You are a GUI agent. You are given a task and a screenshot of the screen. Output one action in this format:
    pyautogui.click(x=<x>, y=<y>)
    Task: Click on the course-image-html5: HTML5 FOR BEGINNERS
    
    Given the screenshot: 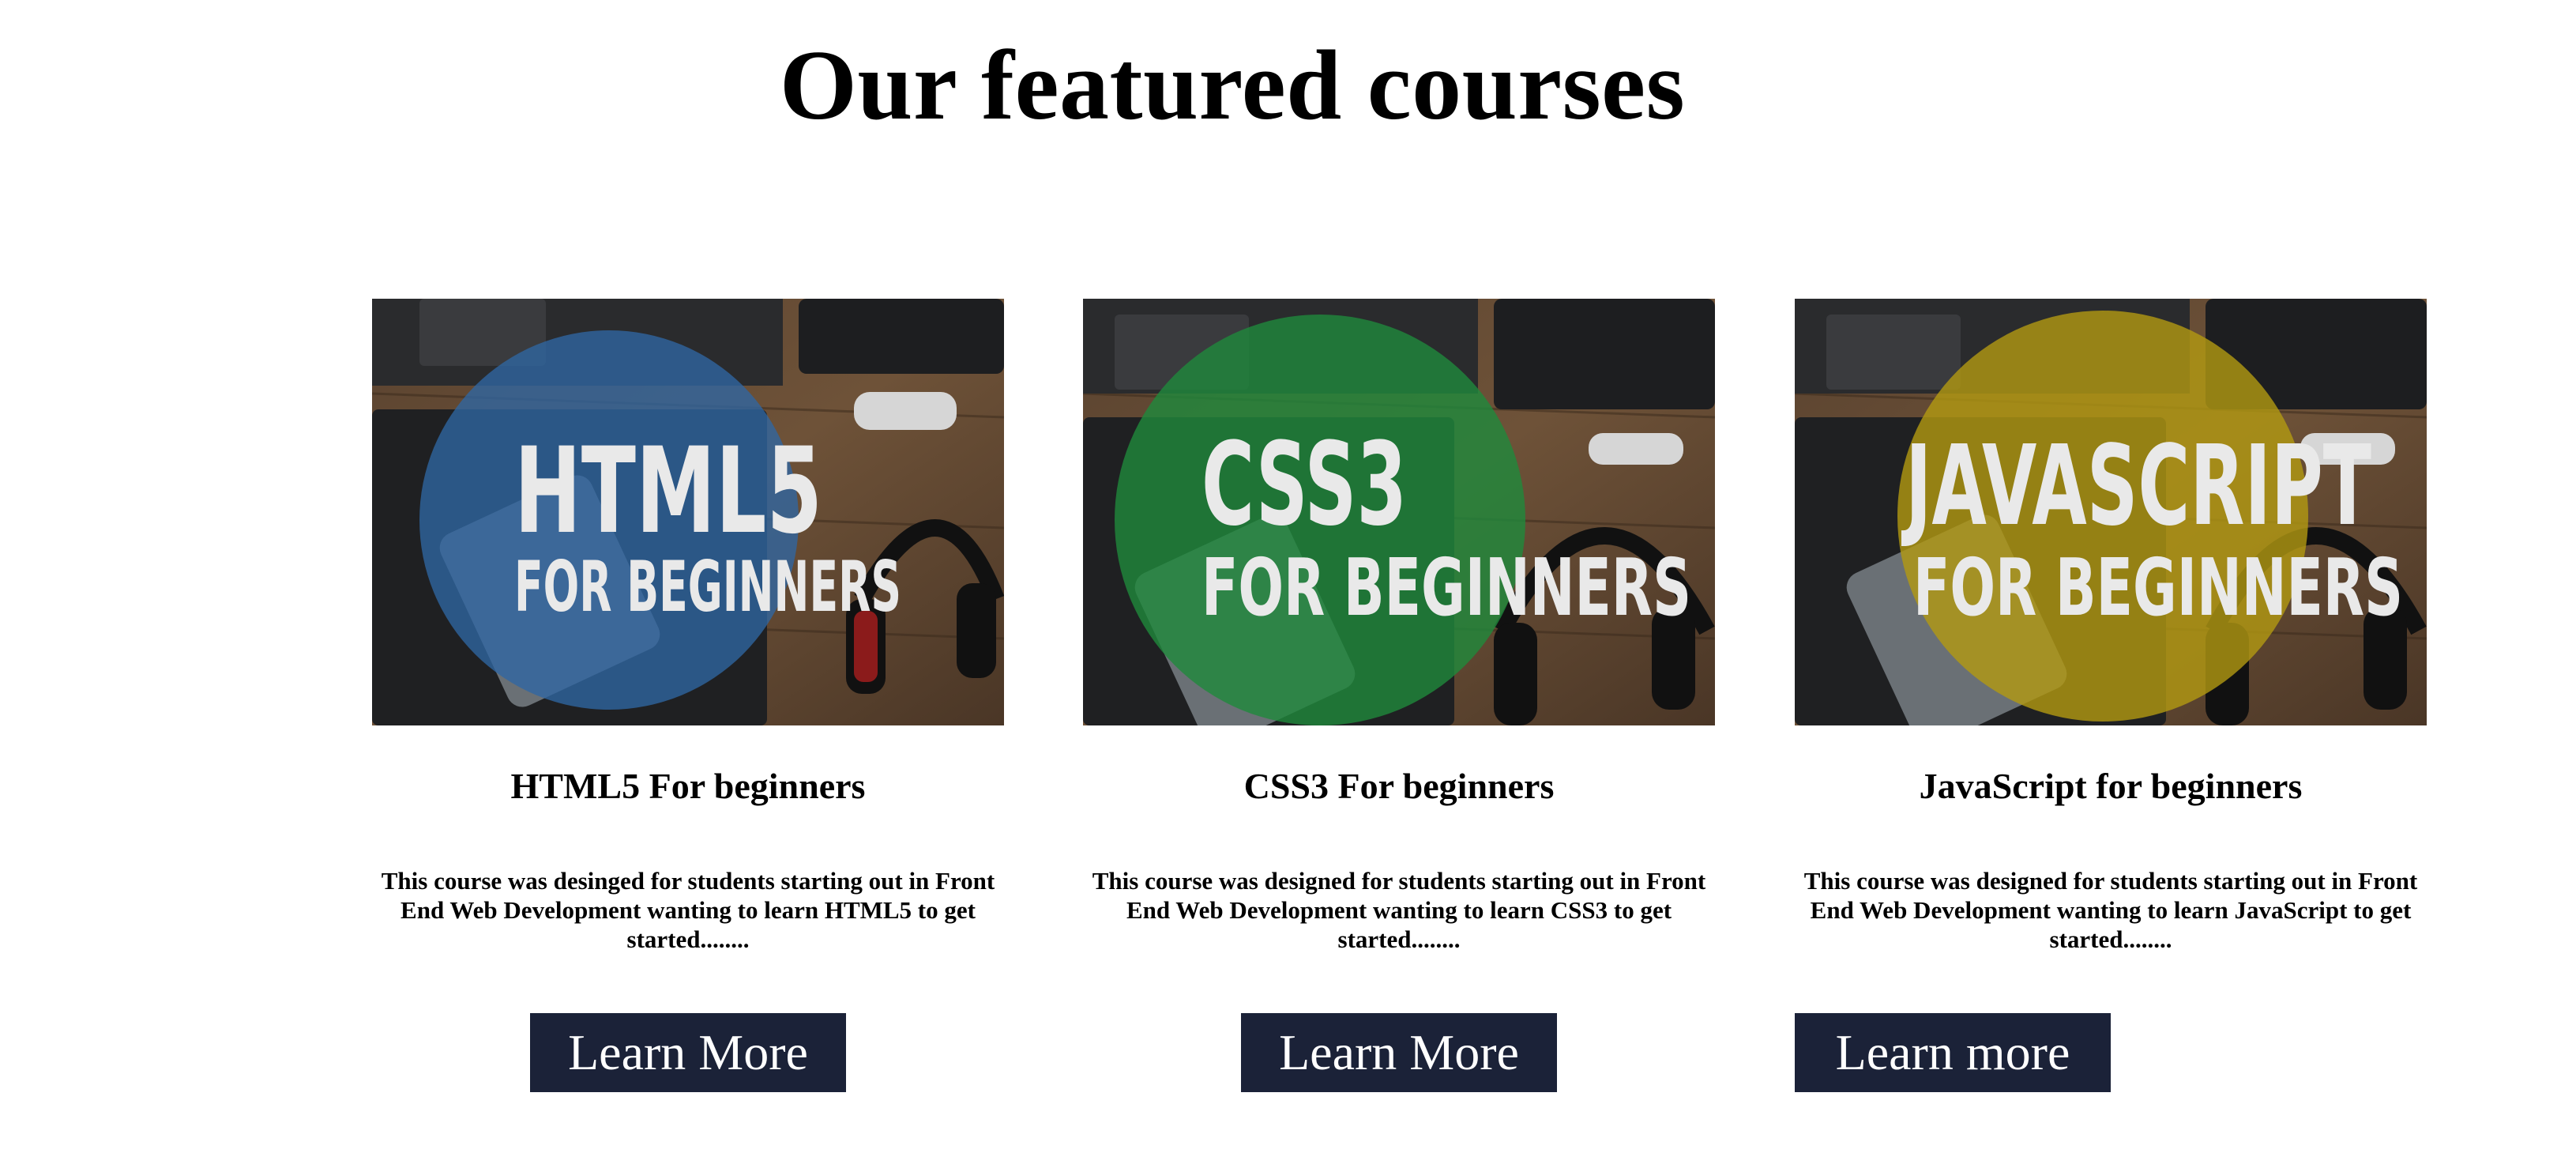 What is the action you would take?
    pyautogui.click(x=688, y=512)
    